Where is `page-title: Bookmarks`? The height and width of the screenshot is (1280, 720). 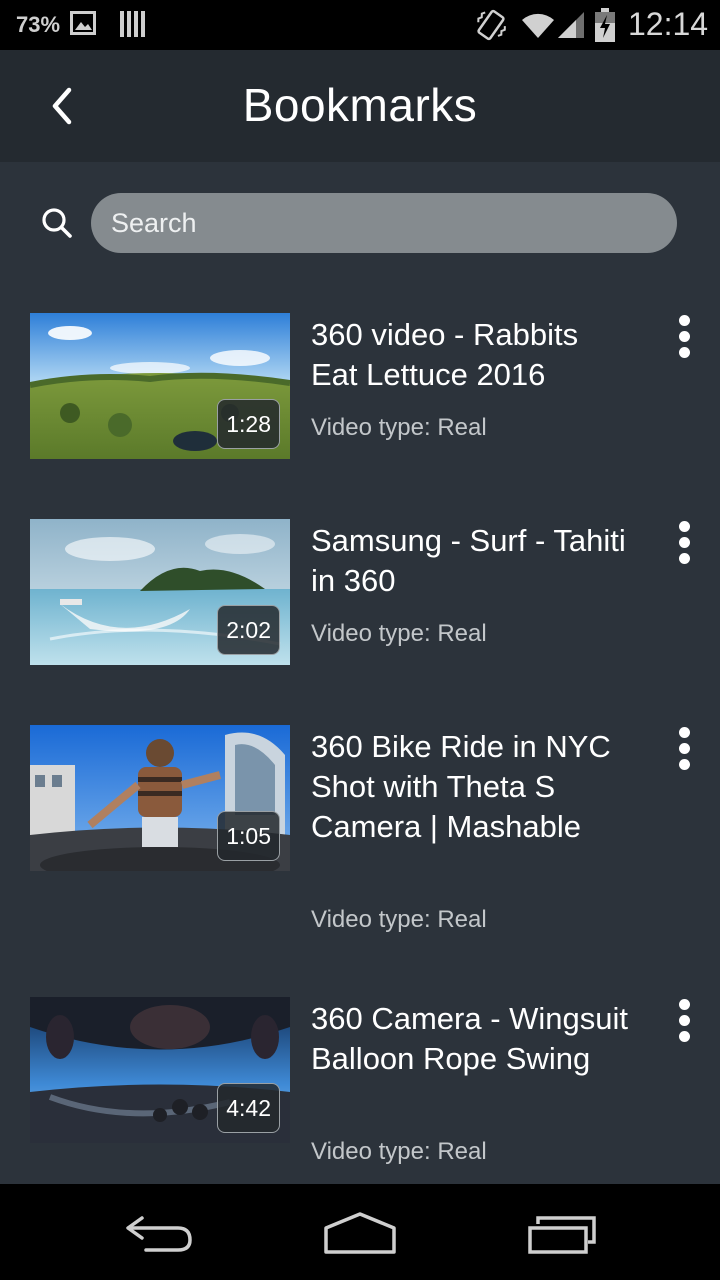 page-title: Bookmarks is located at coordinates (360, 105).